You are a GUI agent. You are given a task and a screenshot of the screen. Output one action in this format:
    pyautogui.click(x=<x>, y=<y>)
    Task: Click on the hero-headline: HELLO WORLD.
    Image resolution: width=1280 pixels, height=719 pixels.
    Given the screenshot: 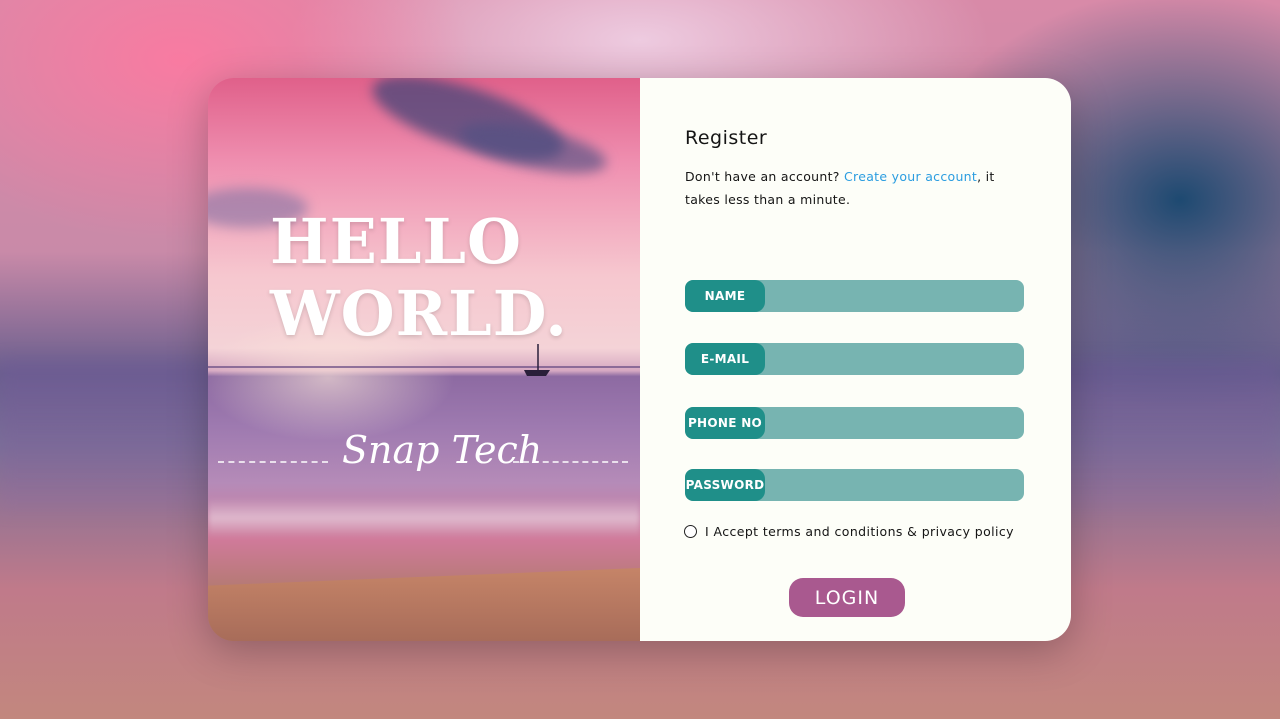 What is the action you would take?
    pyautogui.click(x=419, y=278)
    